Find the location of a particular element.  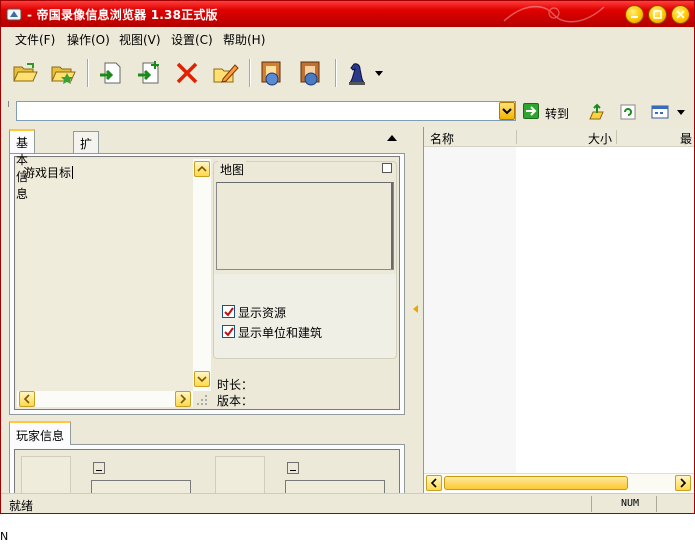

menu-view: 视图(V) is located at coordinates (140, 39).